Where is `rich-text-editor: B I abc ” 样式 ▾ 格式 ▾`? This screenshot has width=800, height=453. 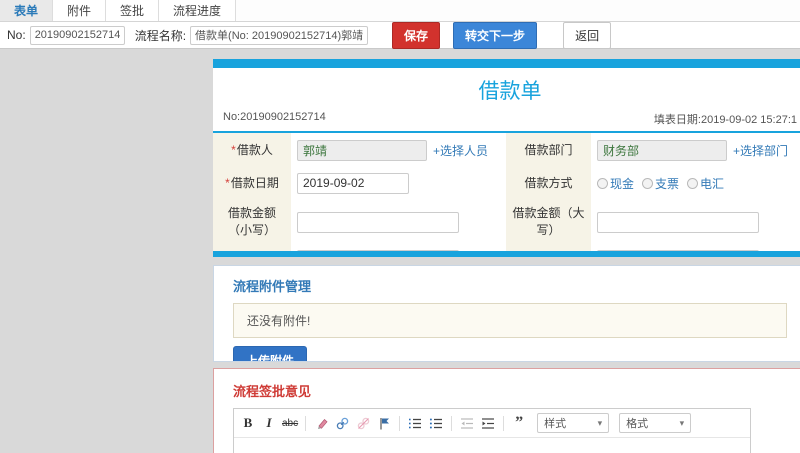 rich-text-editor: B I abc ” 样式 ▾ 格式 ▾ is located at coordinates (492, 430).